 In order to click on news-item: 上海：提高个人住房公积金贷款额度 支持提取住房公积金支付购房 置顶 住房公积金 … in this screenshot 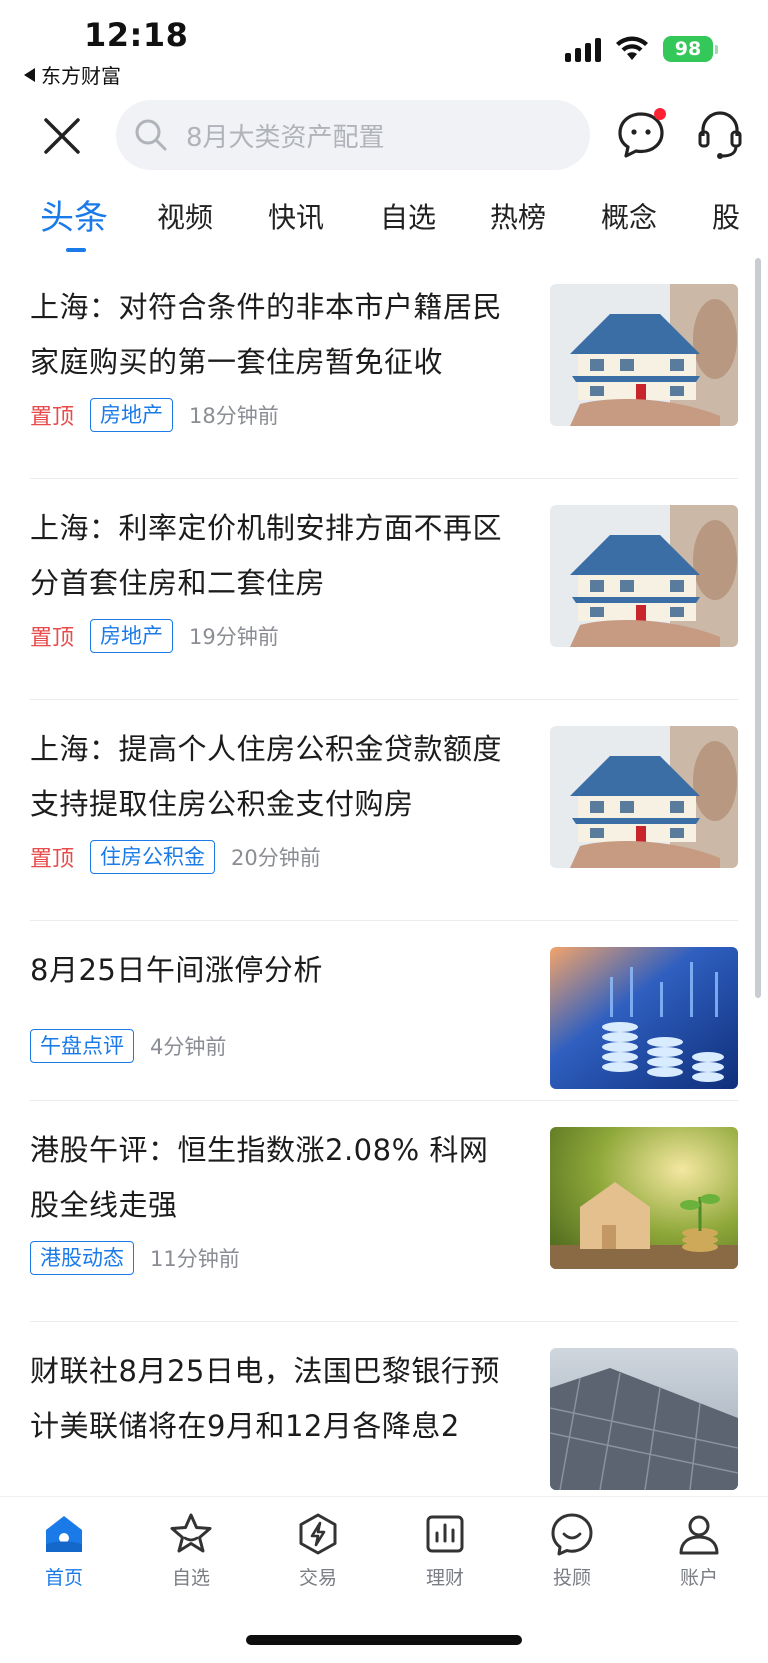, I will do `click(384, 810)`.